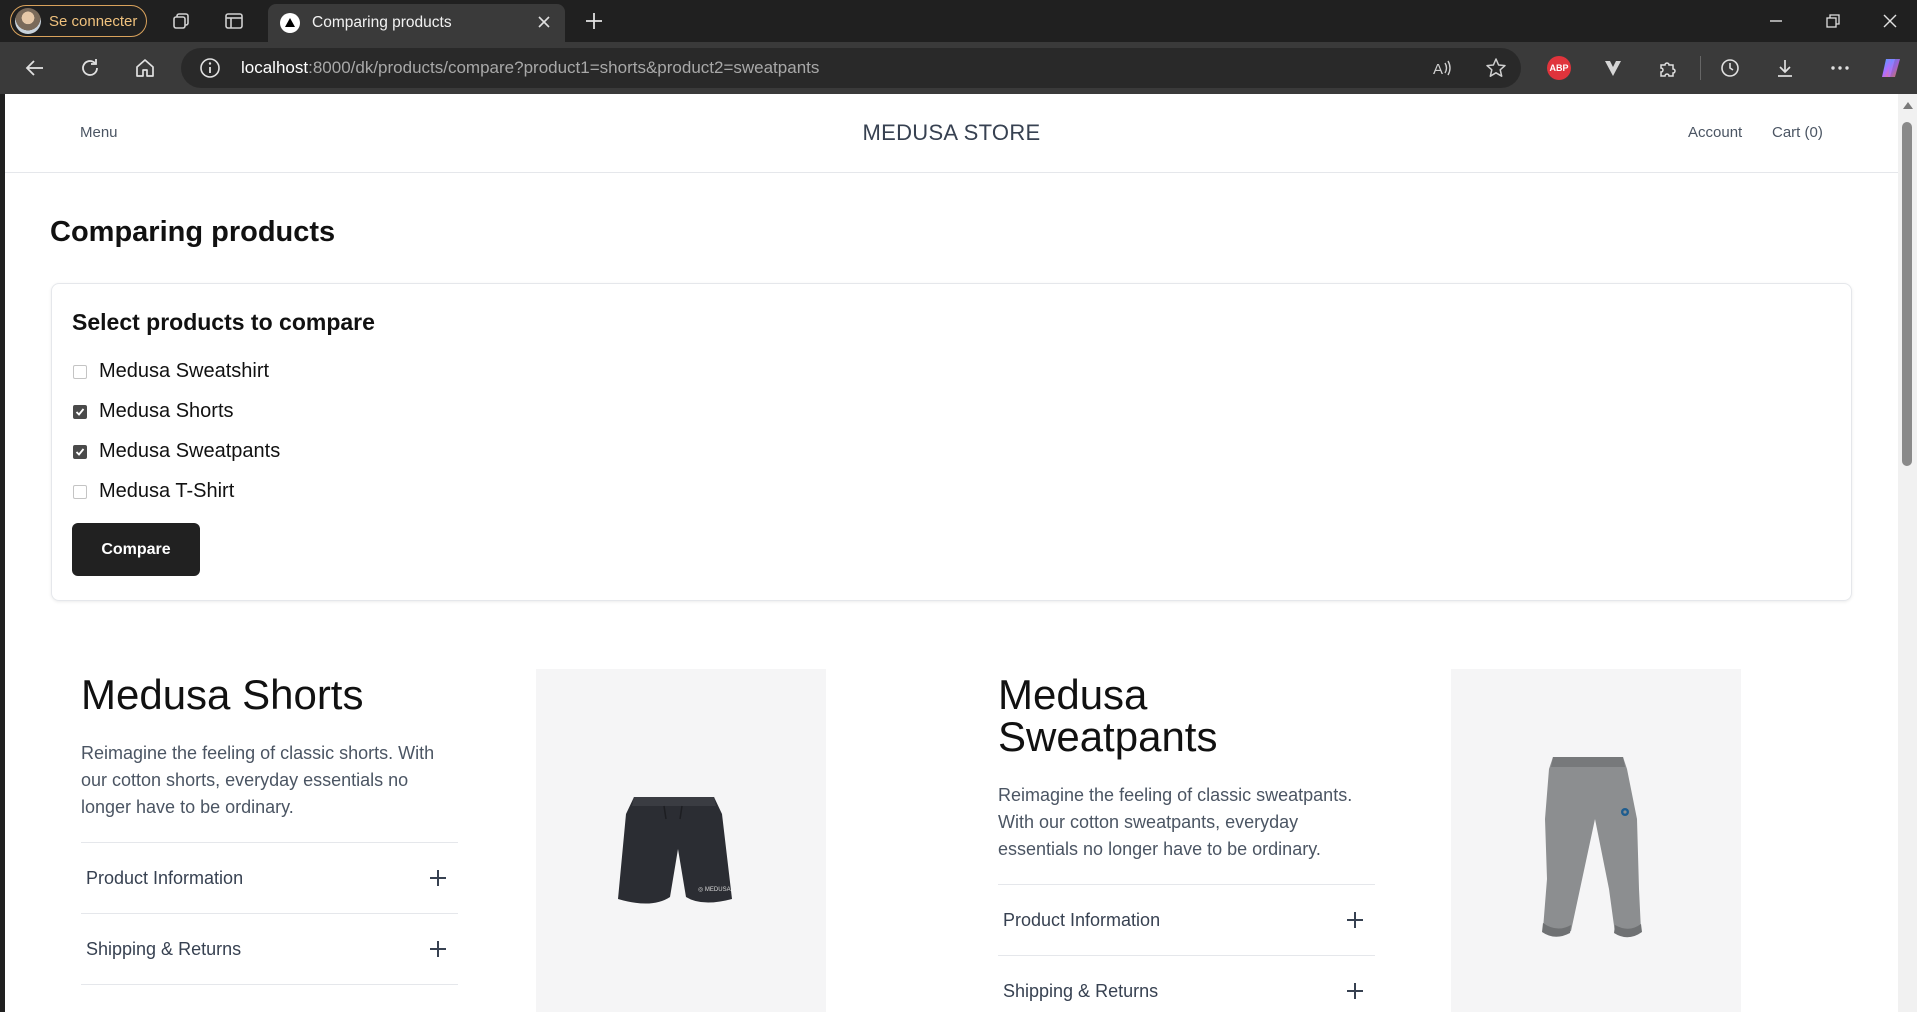 The width and height of the screenshot is (1917, 1012). I want to click on tab-title: Comparing products, so click(382, 22).